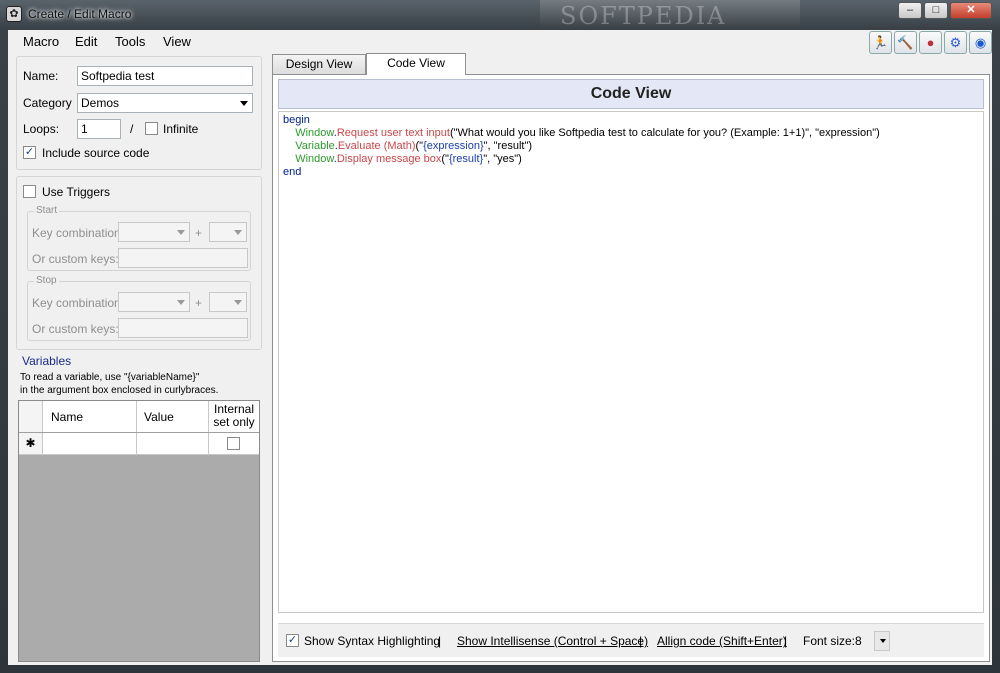 The height and width of the screenshot is (673, 1000). Describe the element at coordinates (14, 14) in the screenshot. I see `app-icon: ✿` at that location.